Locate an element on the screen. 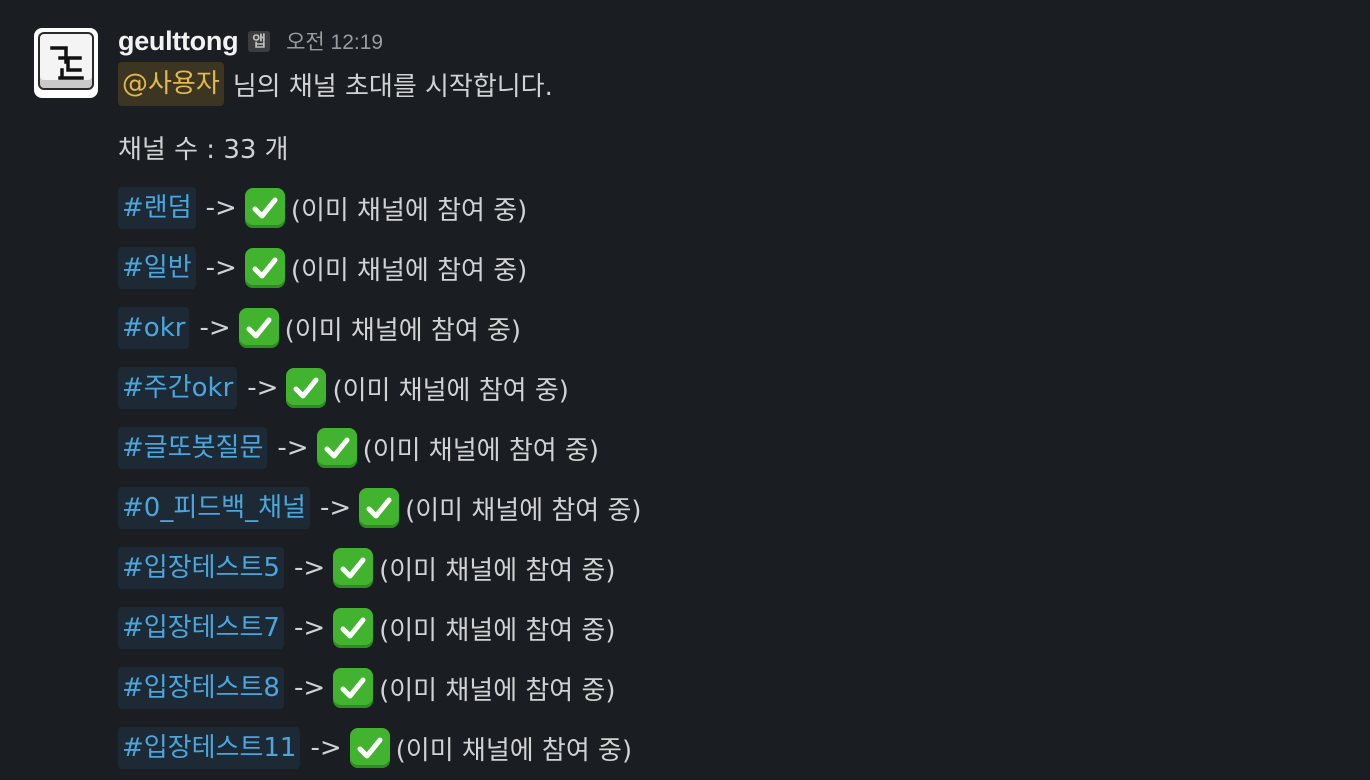  channel-link: #입장테스트8 is located at coordinates (201, 688).